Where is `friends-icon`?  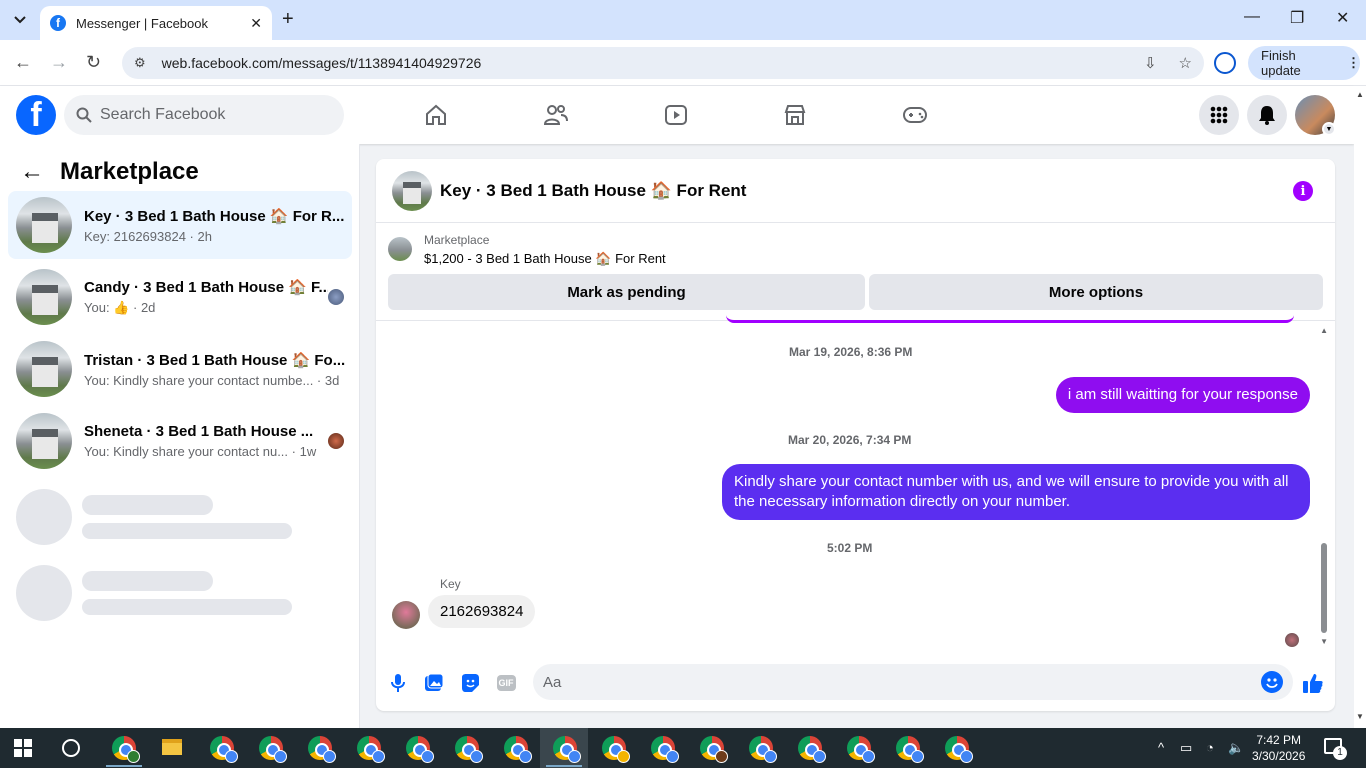 friends-icon is located at coordinates (556, 115).